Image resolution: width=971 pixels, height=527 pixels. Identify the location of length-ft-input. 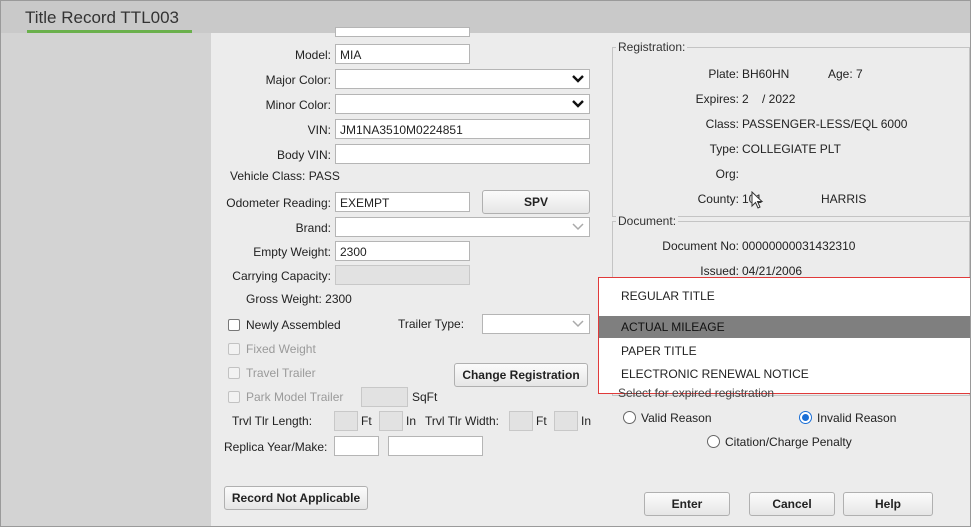
(346, 421).